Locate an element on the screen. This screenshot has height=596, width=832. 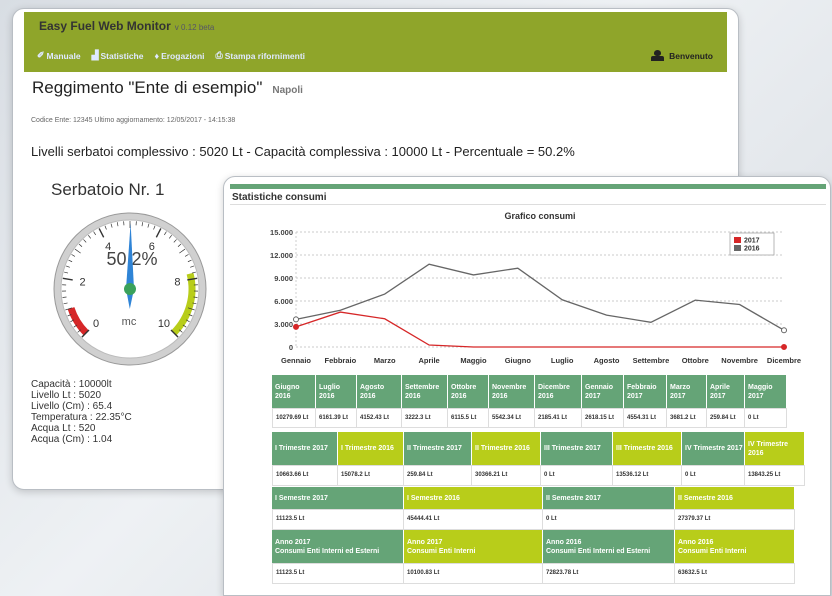
chart-y-tick-label: 12.000 is located at coordinates (281, 255).